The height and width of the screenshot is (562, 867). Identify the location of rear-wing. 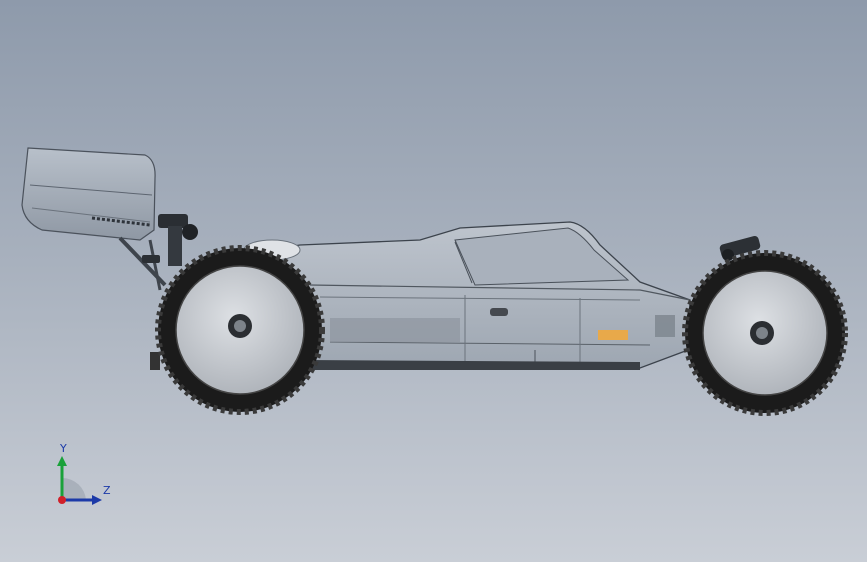
(94, 219).